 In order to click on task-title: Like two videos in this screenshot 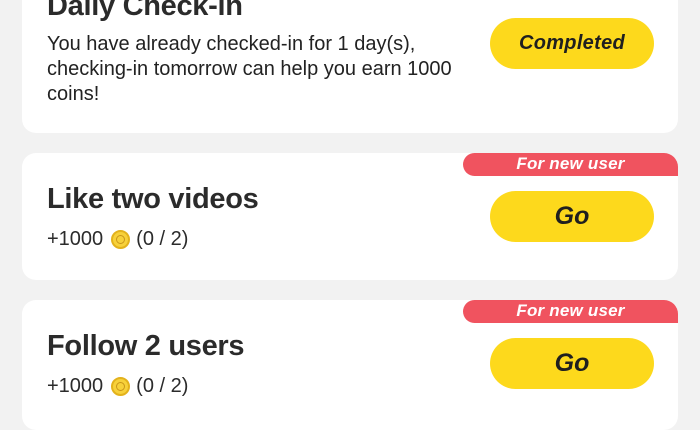, I will do `click(153, 199)`.